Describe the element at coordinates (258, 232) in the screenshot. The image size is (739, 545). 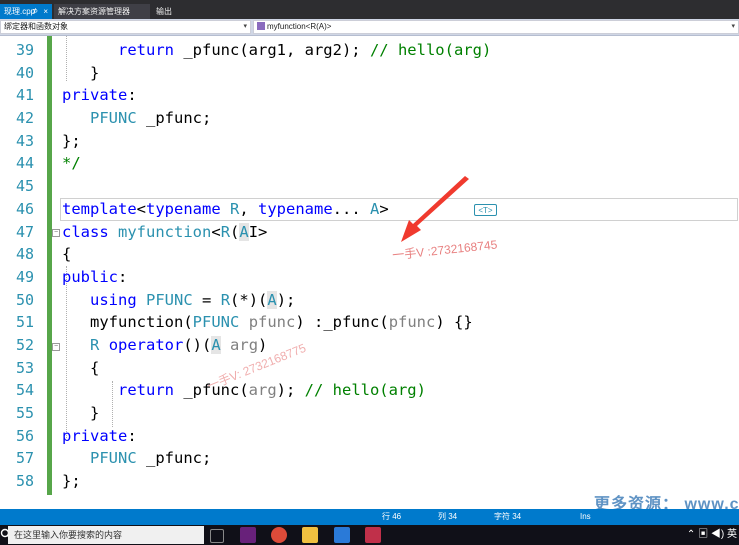
I see `code-token: I>` at that location.